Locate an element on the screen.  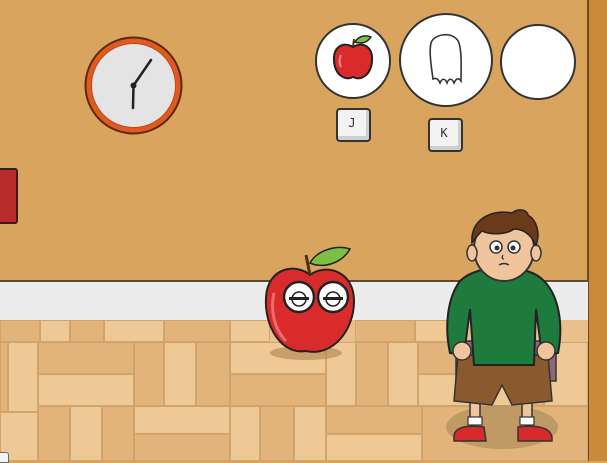
wall-clock is located at coordinates (133, 85).